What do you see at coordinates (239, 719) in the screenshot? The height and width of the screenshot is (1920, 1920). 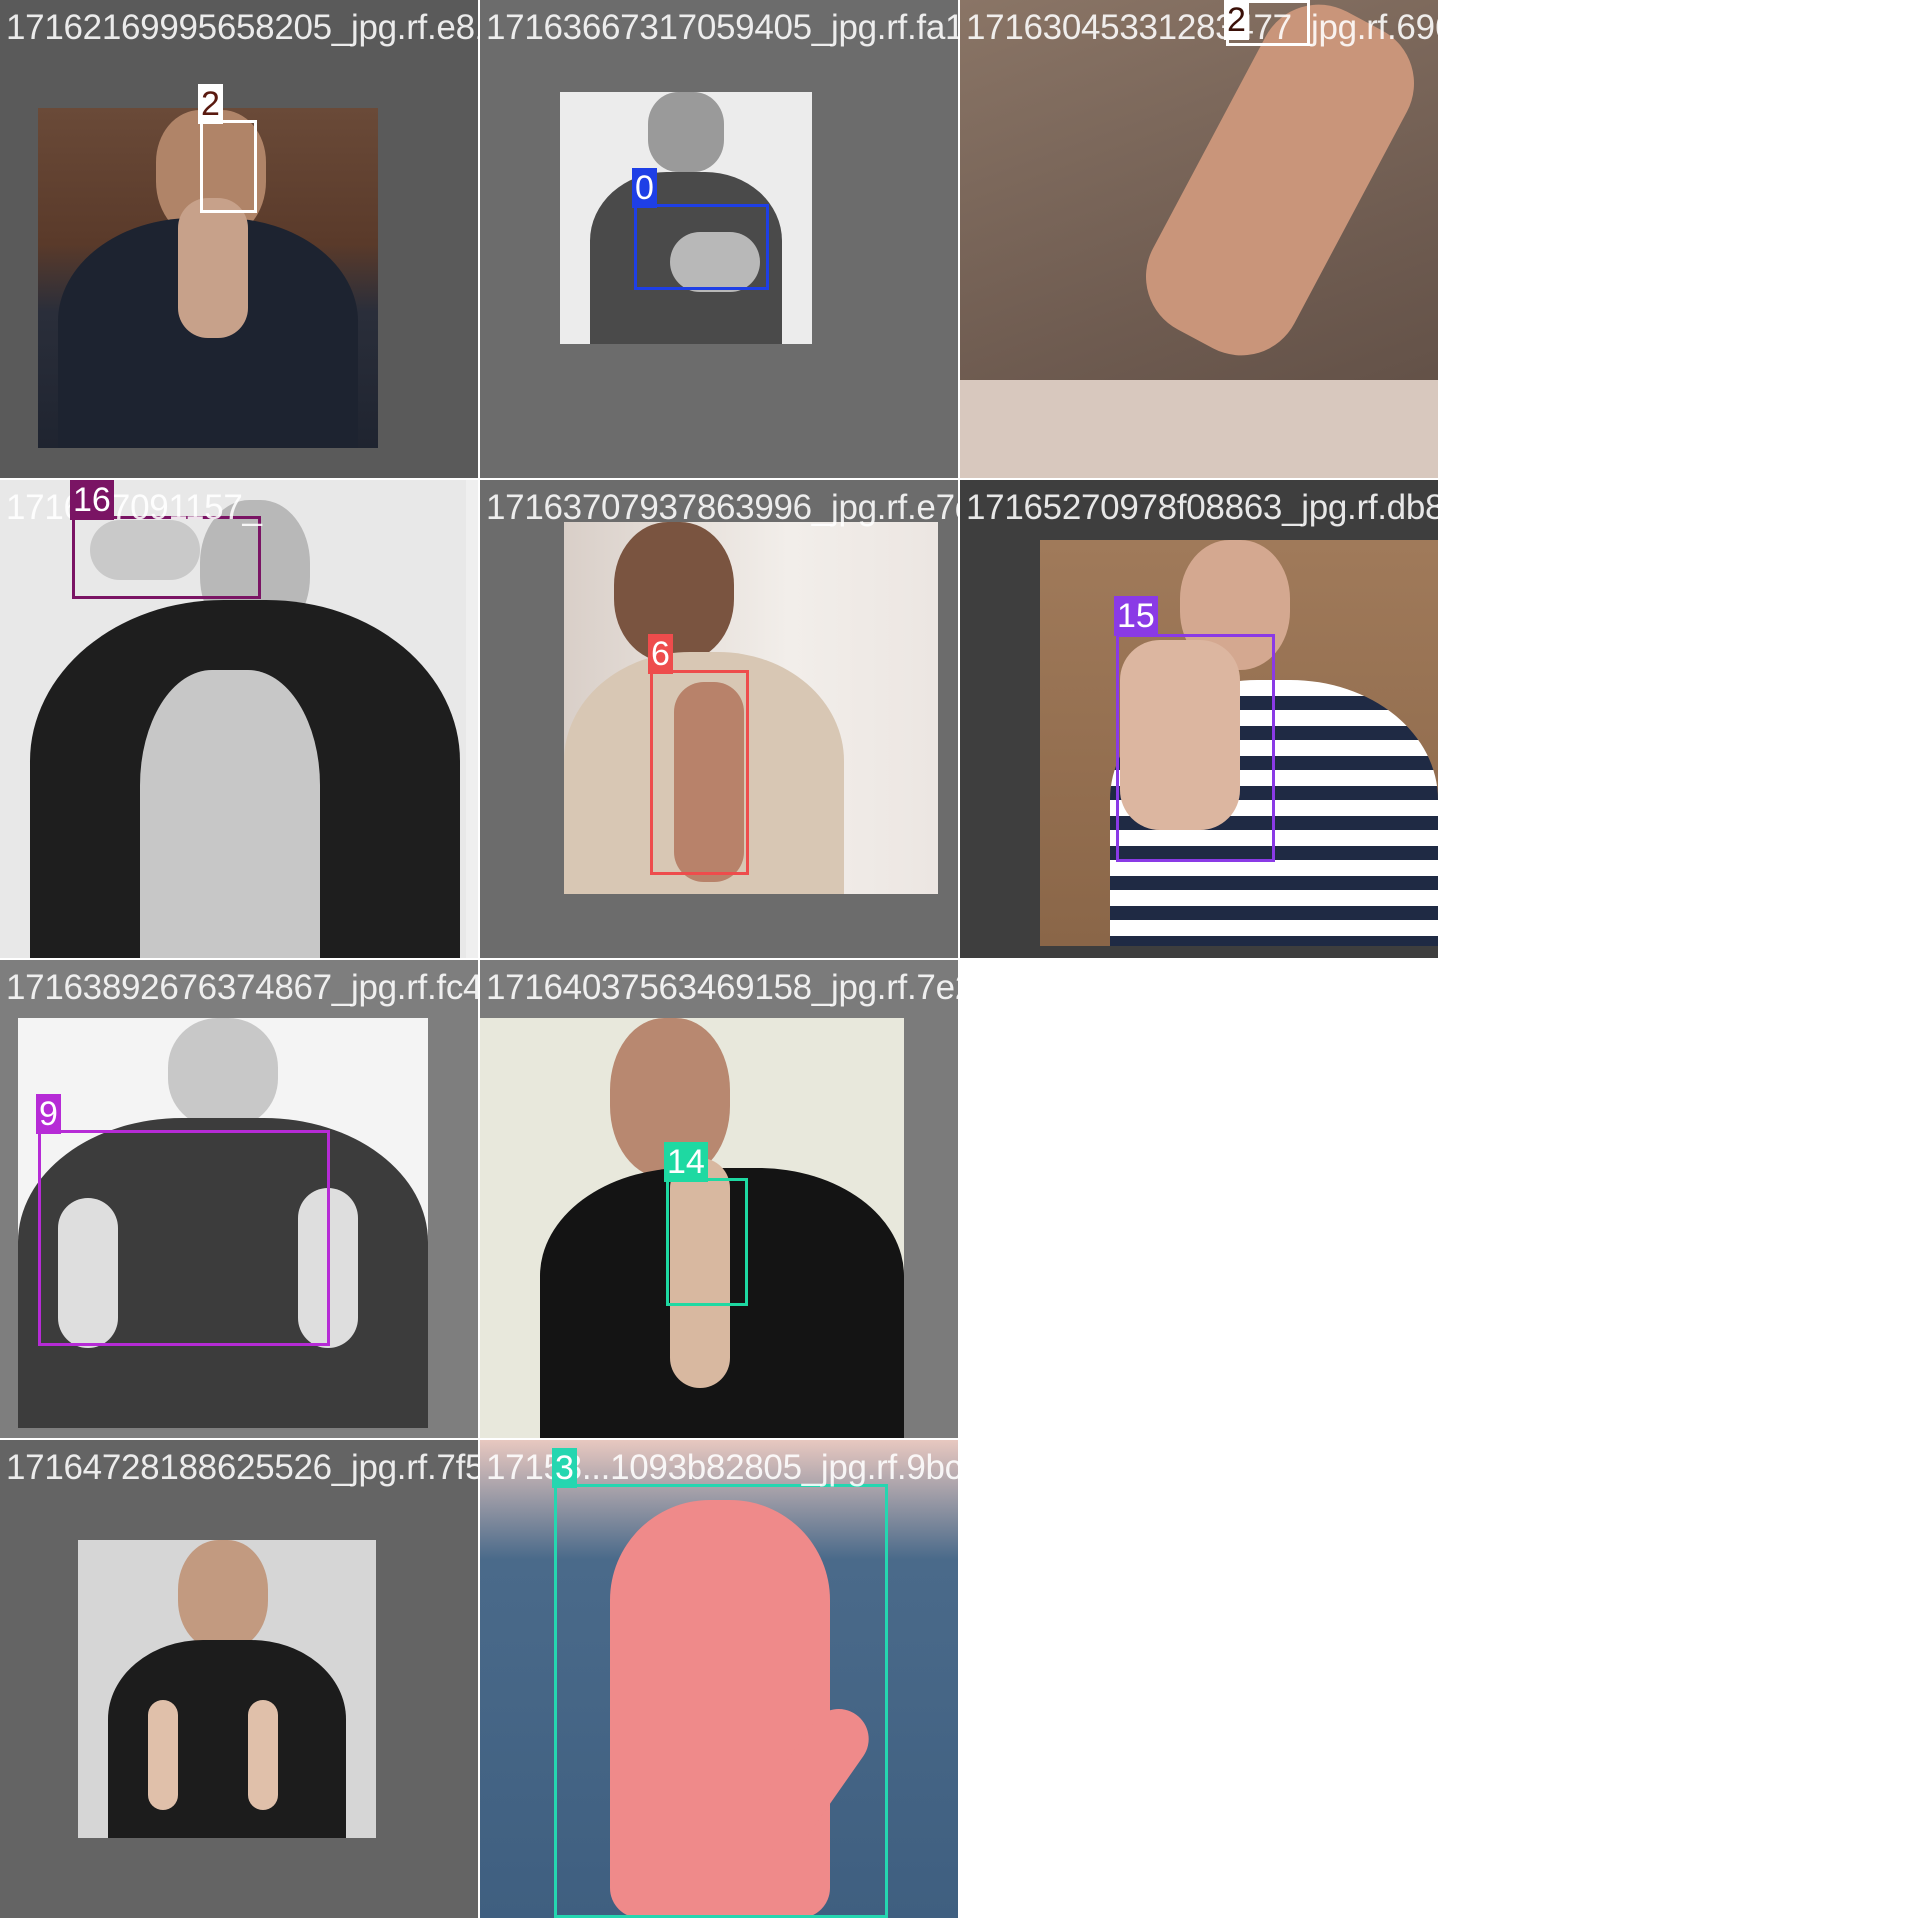 I see `mosaic-tile-4: 1716...7091157_ 16` at bounding box center [239, 719].